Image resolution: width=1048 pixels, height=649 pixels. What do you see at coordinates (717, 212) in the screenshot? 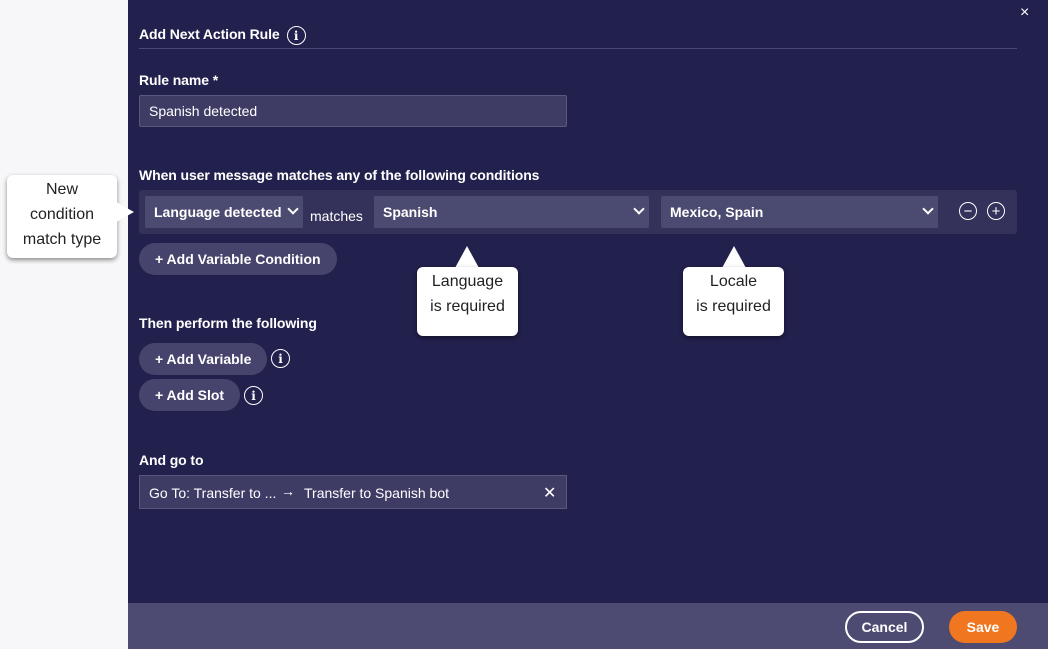
I see `locale-value: Mexico, Spain` at bounding box center [717, 212].